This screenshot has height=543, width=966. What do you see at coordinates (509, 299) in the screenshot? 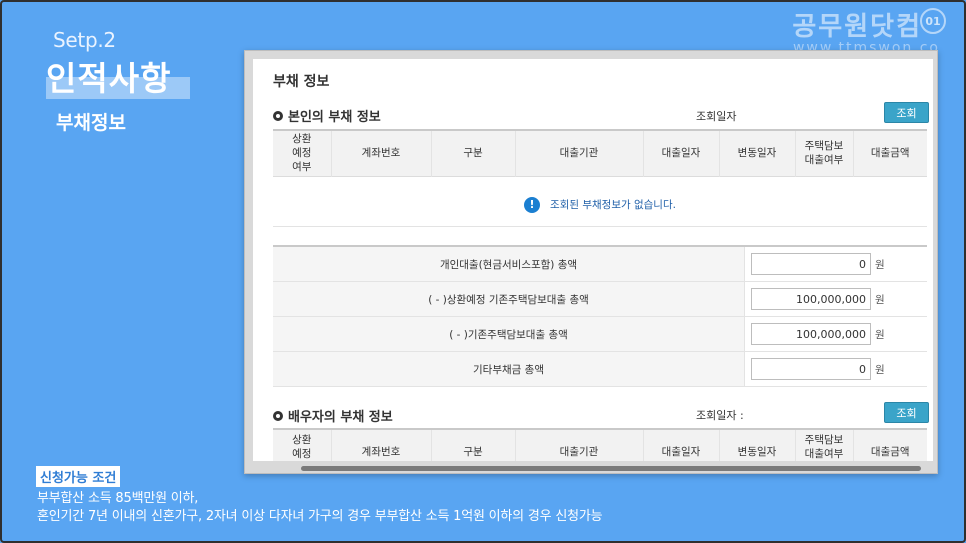
I see `summary-label: ( - )상환예정 기존주택담보대출 총액` at bounding box center [509, 299].